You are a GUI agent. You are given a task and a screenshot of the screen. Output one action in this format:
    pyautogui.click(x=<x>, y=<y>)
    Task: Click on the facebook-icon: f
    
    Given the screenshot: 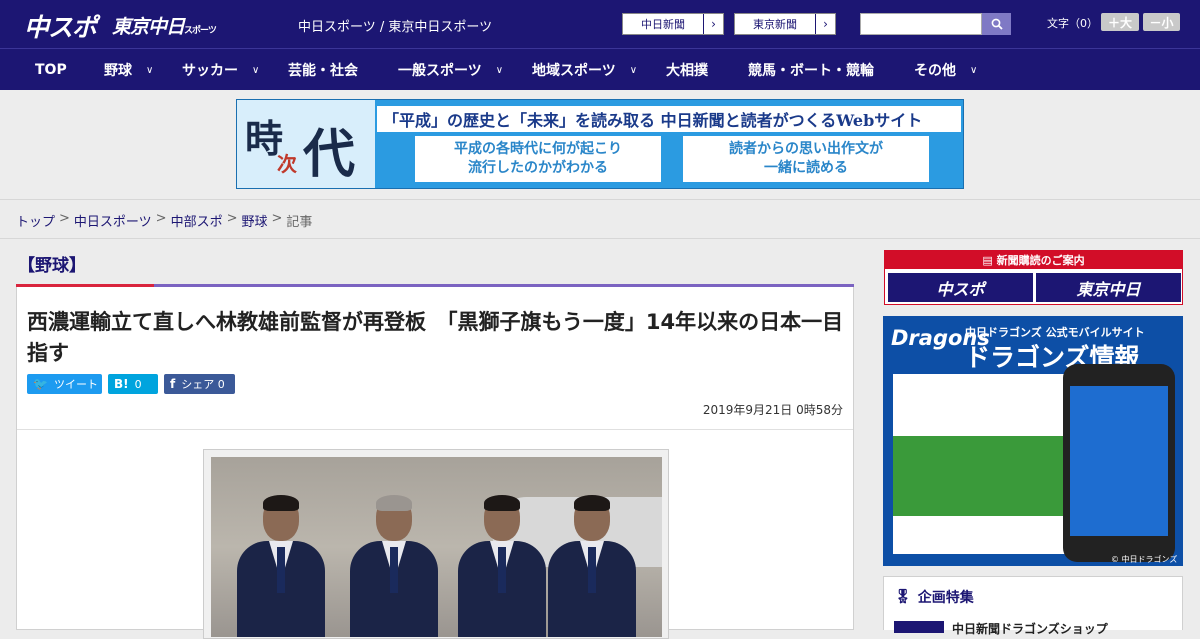 What is the action you would take?
    pyautogui.click(x=173, y=384)
    